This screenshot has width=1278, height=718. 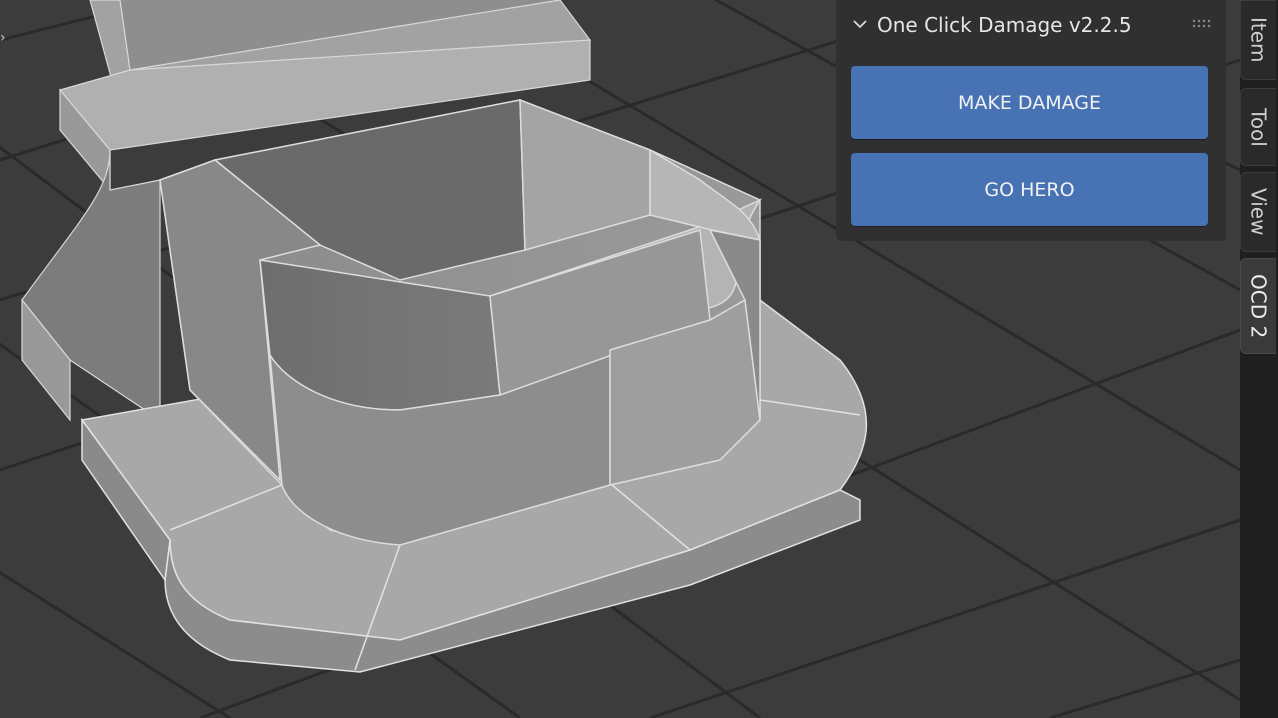 I want to click on make-damage-button: MAKE DAMAGE, so click(x=1029, y=102).